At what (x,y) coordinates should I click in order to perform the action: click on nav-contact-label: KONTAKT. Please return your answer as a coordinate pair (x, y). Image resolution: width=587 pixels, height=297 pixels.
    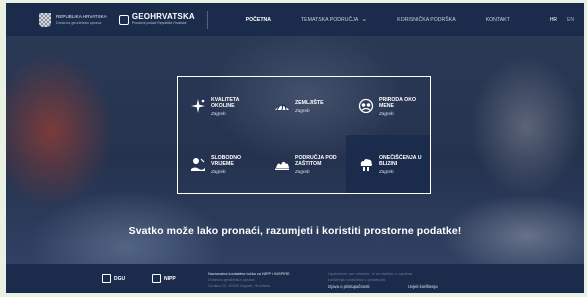
    Looking at the image, I should click on (497, 19).